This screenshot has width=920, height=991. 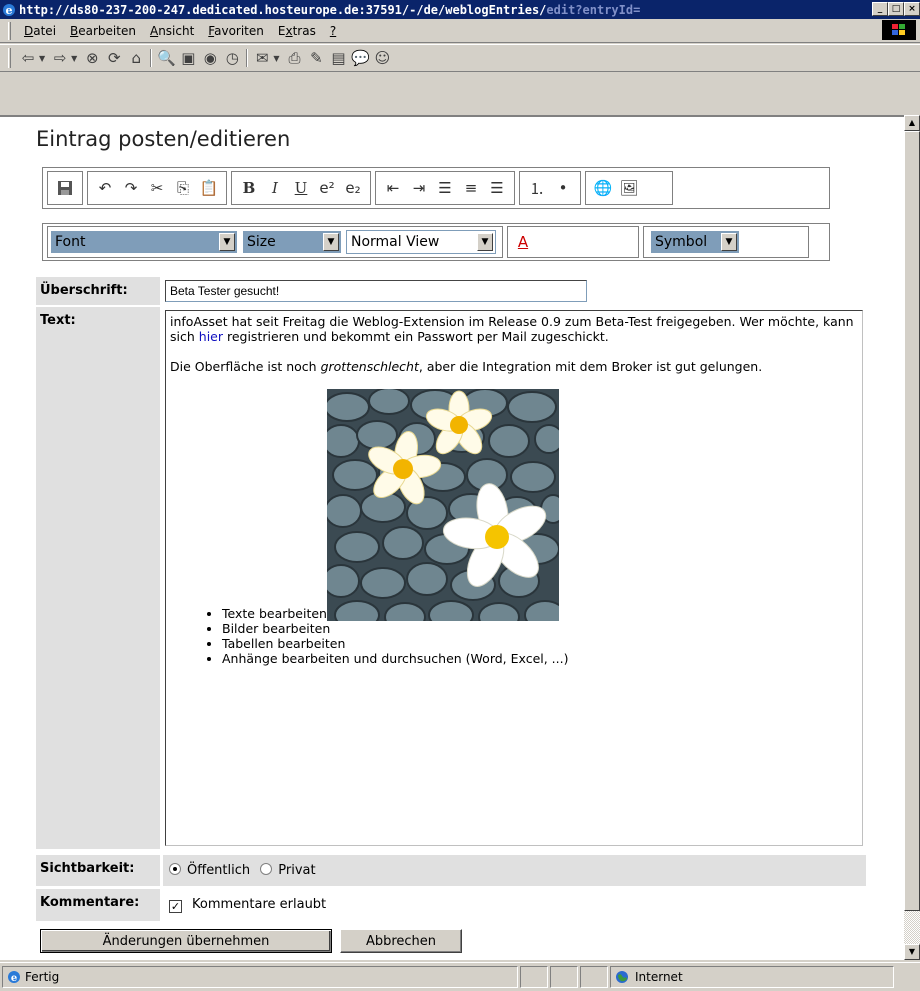 What do you see at coordinates (9, 58) in the screenshot?
I see `toolbar-grip` at bounding box center [9, 58].